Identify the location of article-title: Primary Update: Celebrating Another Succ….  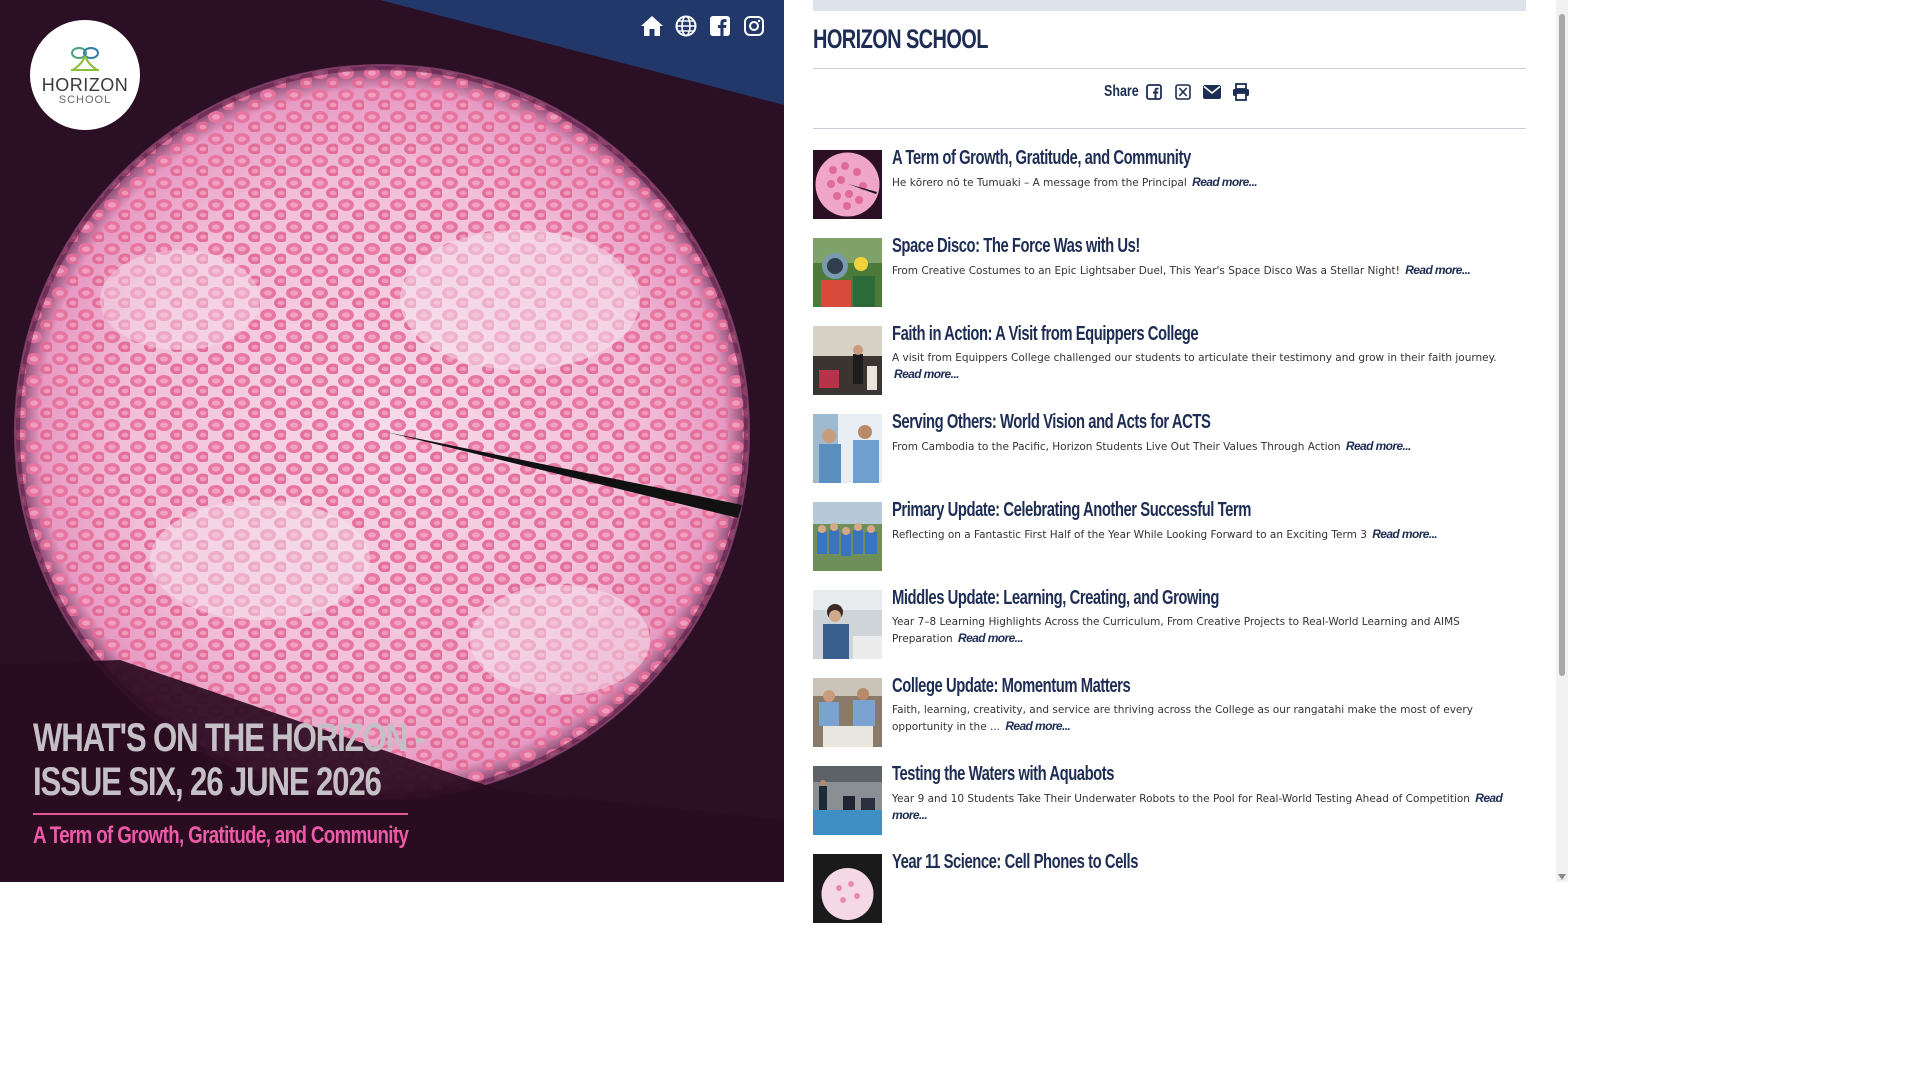
(1071, 510).